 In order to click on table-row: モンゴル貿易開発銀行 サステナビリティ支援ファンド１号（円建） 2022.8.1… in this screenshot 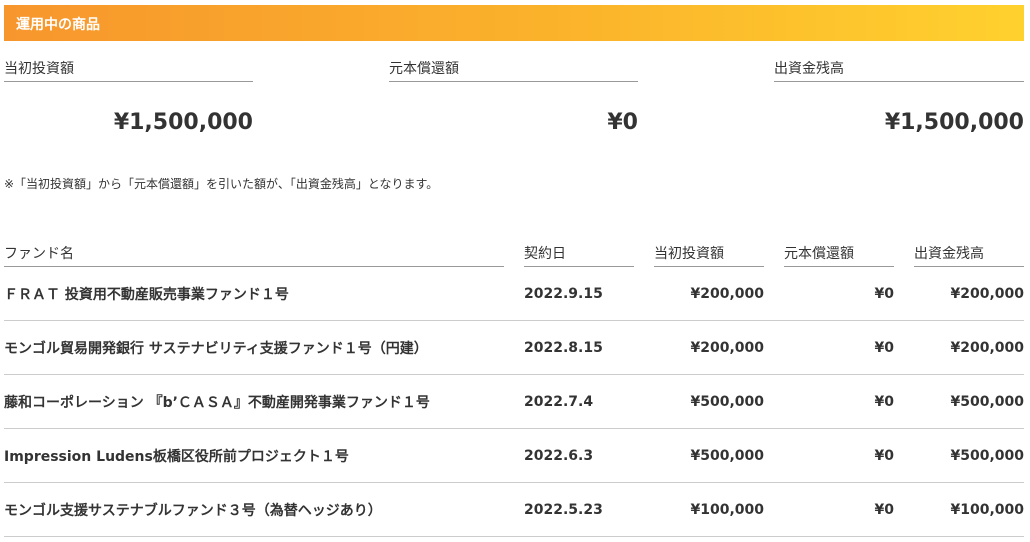, I will do `click(514, 347)`.